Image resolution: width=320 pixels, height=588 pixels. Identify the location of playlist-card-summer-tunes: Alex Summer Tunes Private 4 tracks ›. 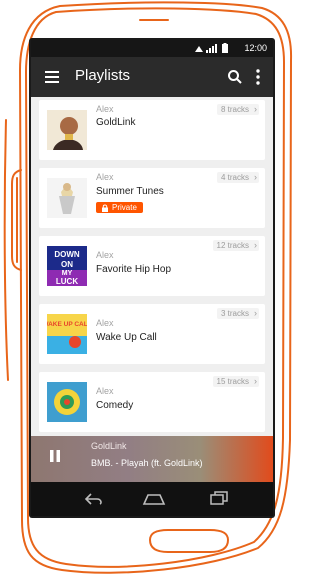
(152, 198).